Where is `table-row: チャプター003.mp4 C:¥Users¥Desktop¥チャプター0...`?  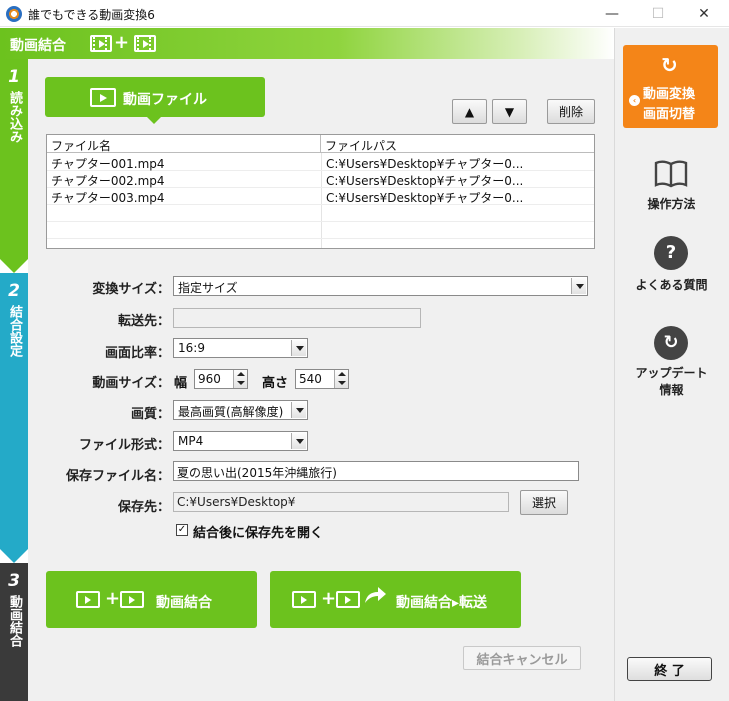
table-row: チャプター003.mp4 C:¥Users¥Desktop¥チャプター0... is located at coordinates (320, 196).